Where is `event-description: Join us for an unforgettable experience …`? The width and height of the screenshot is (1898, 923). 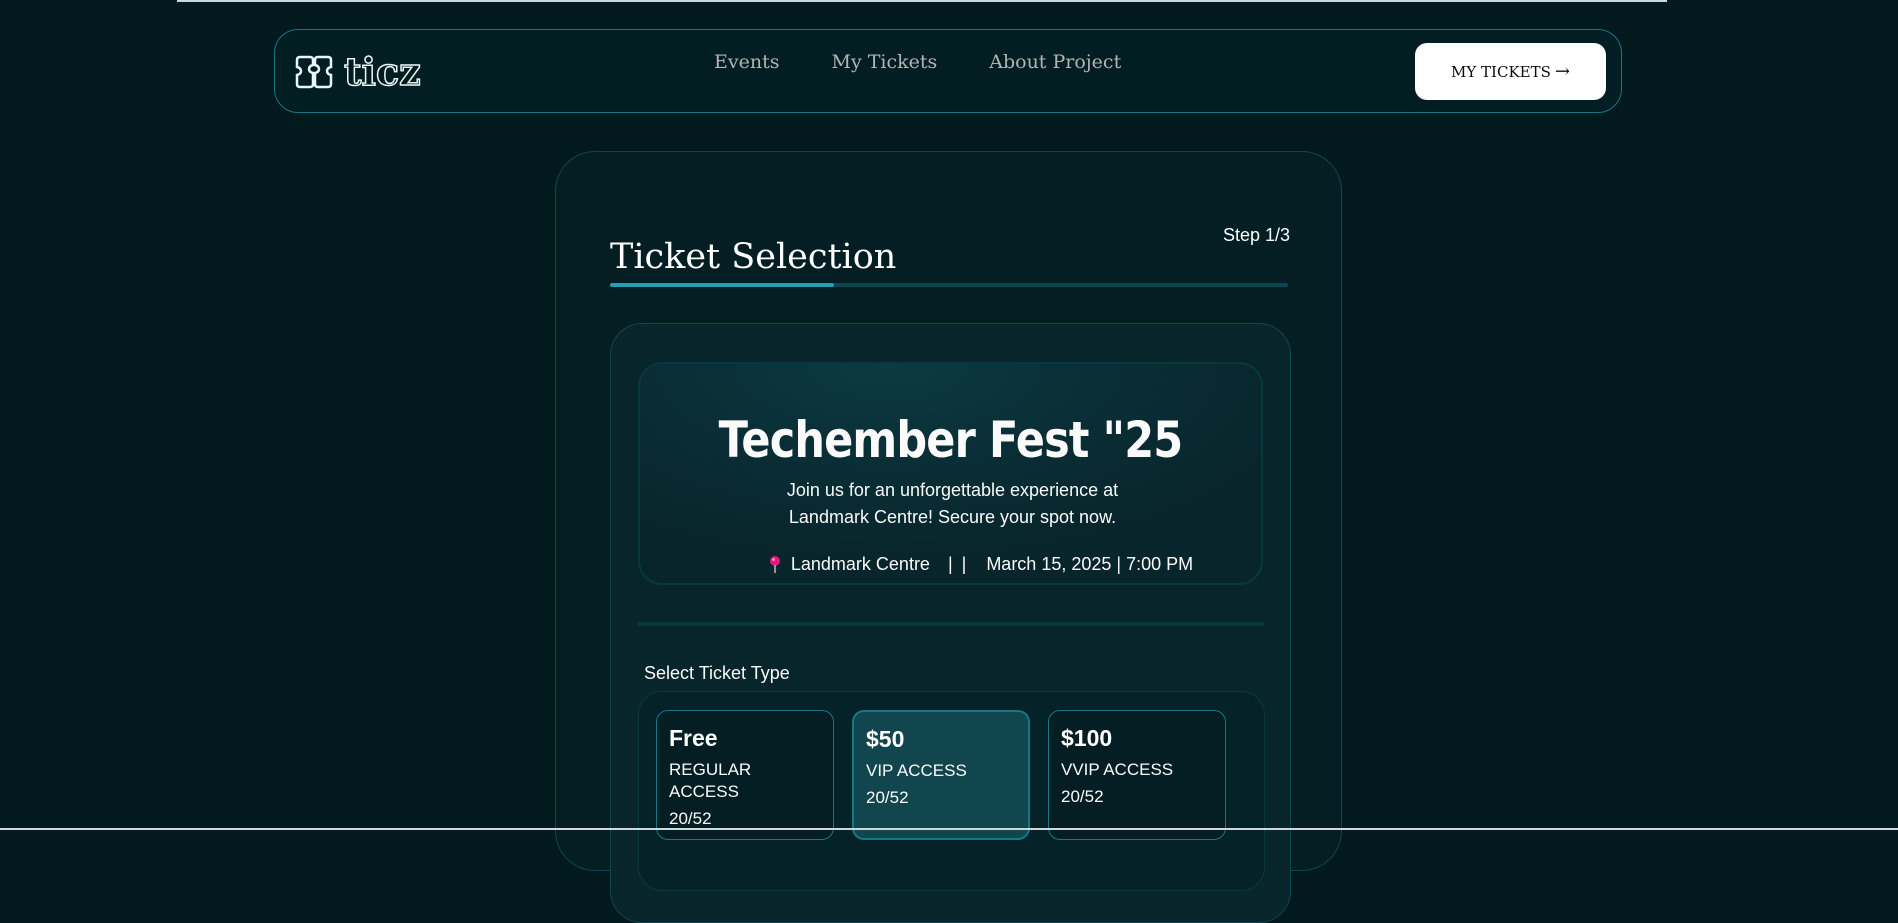
event-description: Join us for an unforgettable experience … is located at coordinates (952, 503).